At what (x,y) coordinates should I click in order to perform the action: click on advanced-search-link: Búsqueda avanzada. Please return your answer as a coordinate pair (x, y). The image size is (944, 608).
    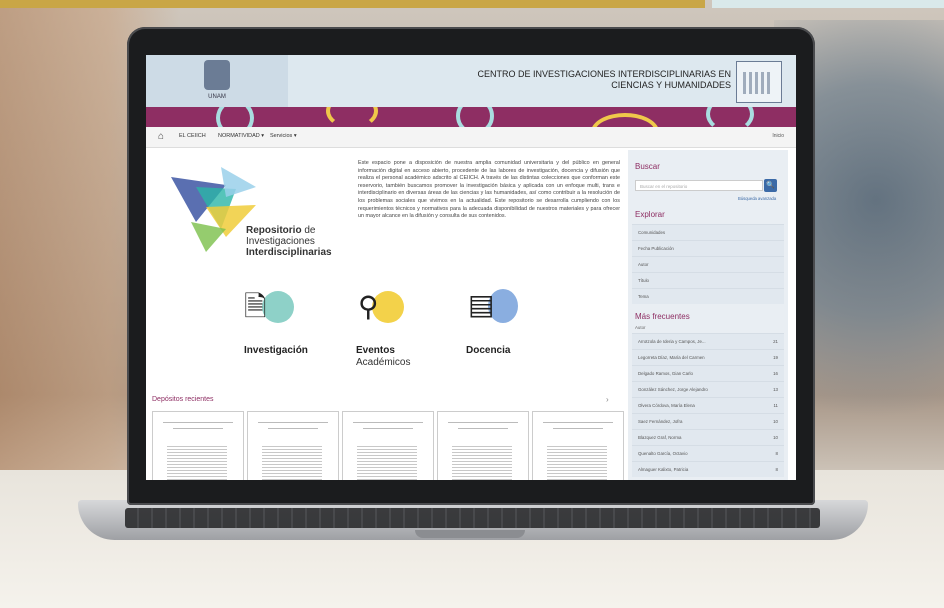
    Looking at the image, I should click on (757, 198).